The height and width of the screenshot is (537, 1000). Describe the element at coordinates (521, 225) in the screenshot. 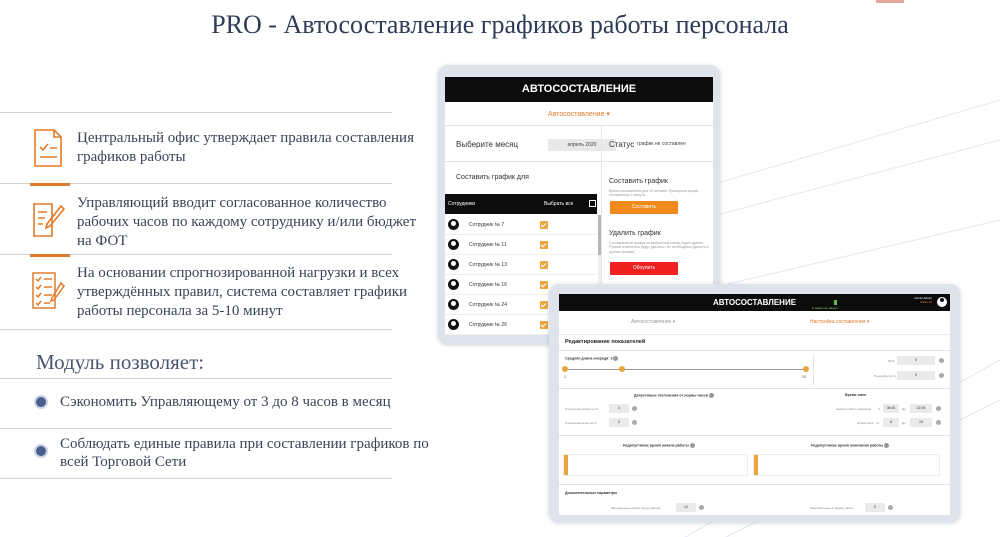

I see `employee-row: Сотрудник № 7` at that location.